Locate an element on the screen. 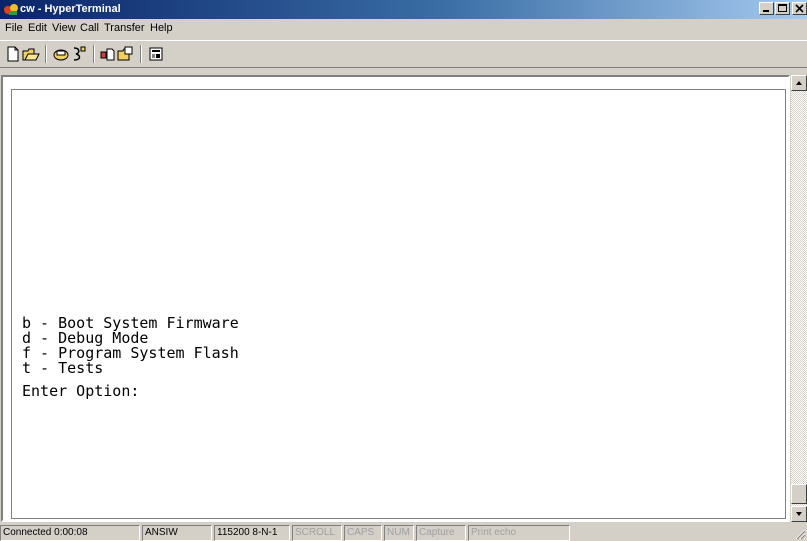 The image size is (807, 541). status-settings: 115200 8-N-1 is located at coordinates (252, 533).